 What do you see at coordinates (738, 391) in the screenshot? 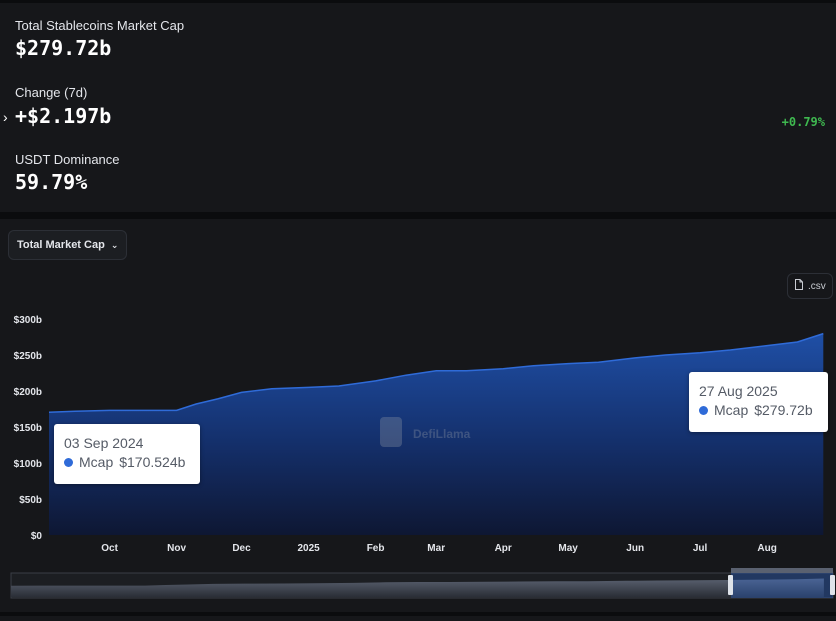
I see `tooltip-date: 27 Aug 2025` at bounding box center [738, 391].